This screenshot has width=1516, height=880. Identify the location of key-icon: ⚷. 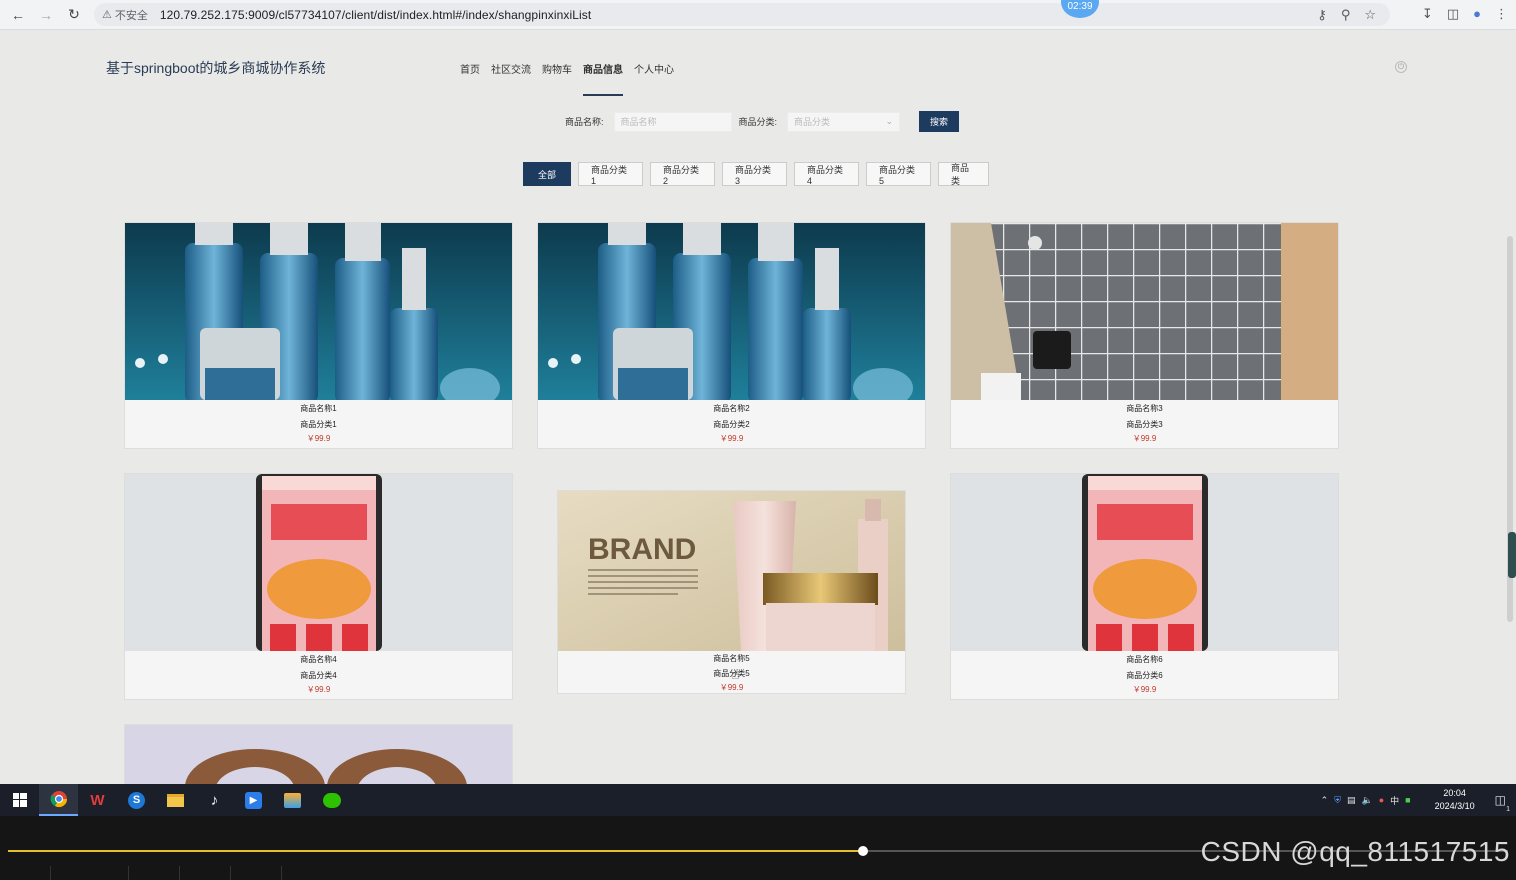
(1322, 15).